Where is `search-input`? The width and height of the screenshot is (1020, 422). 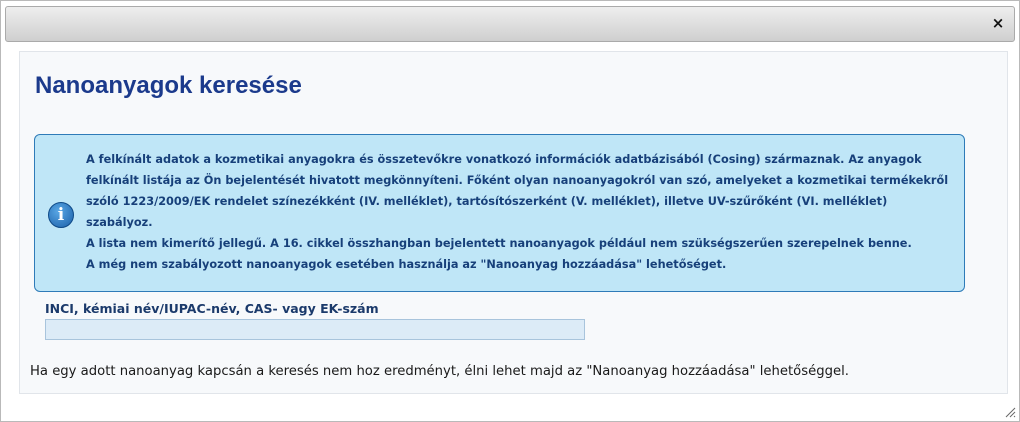
search-input is located at coordinates (315, 329).